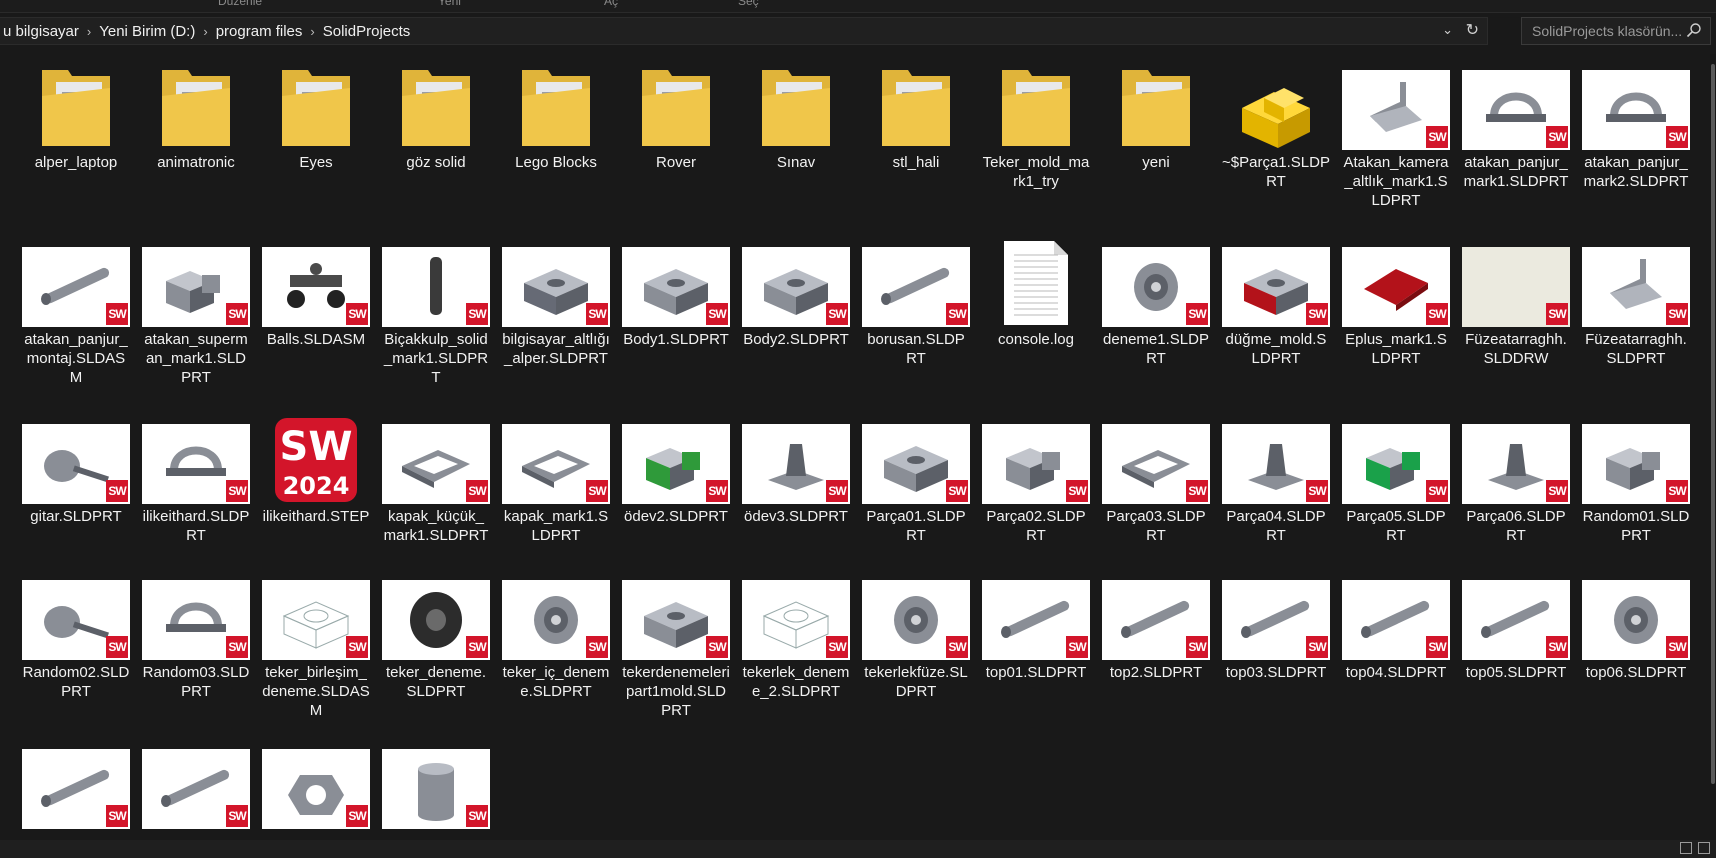 This screenshot has height=858, width=1716. Describe the element at coordinates (436, 162) in the screenshot. I see `file-name: göz solid` at that location.